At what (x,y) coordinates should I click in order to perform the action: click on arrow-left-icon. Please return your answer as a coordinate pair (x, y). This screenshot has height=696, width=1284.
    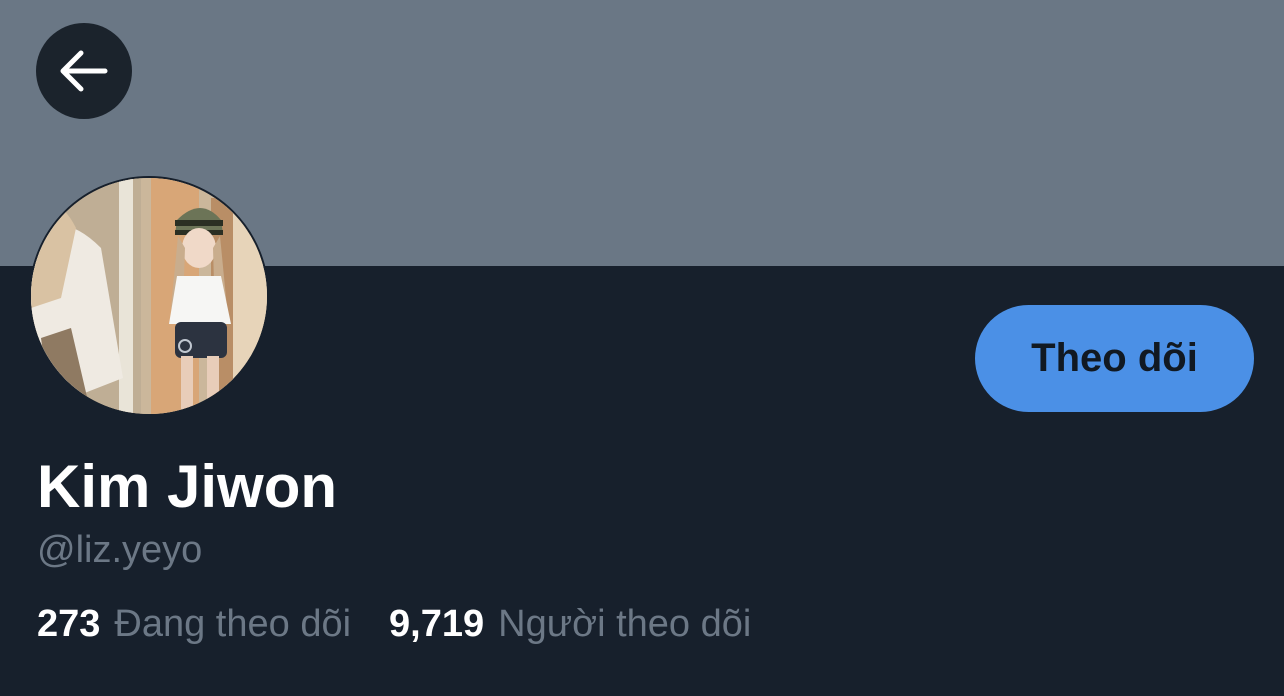
    Looking at the image, I should click on (84, 71).